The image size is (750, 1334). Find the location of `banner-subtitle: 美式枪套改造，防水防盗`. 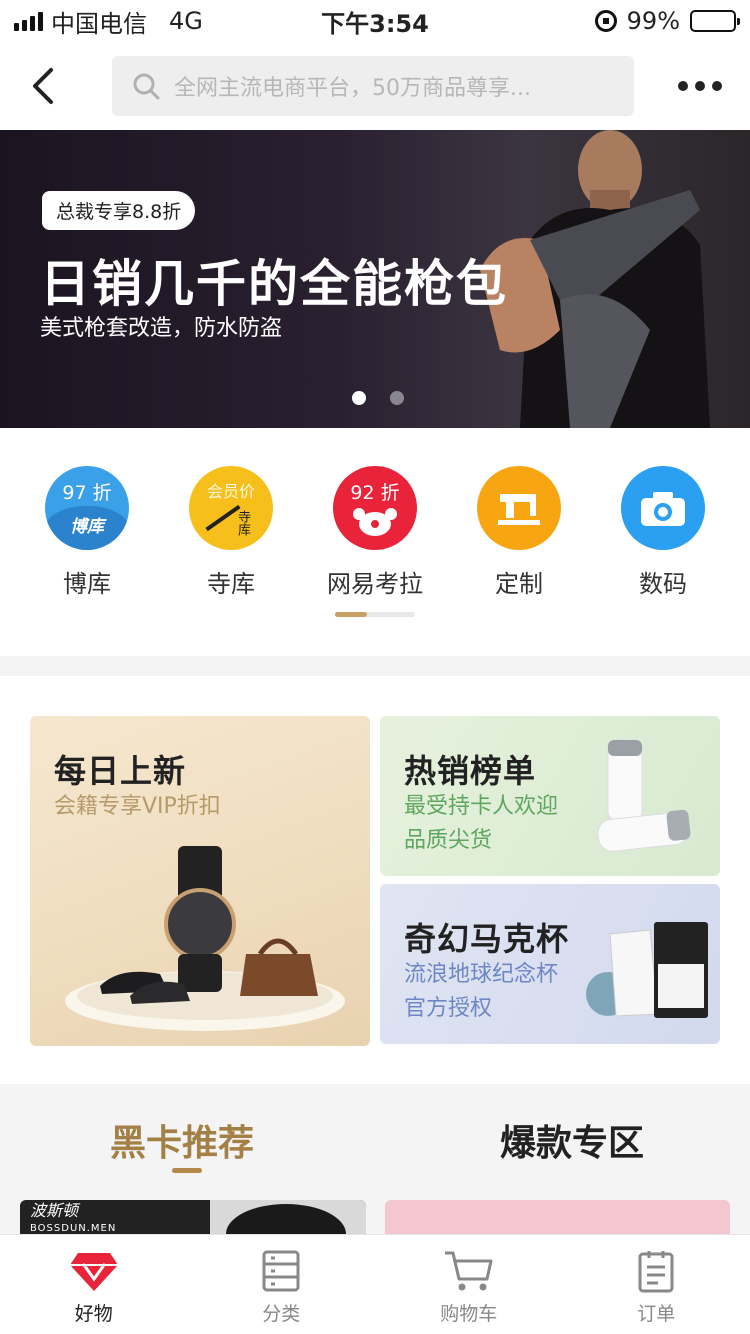

banner-subtitle: 美式枪套改造，防水防盗 is located at coordinates (161, 328).